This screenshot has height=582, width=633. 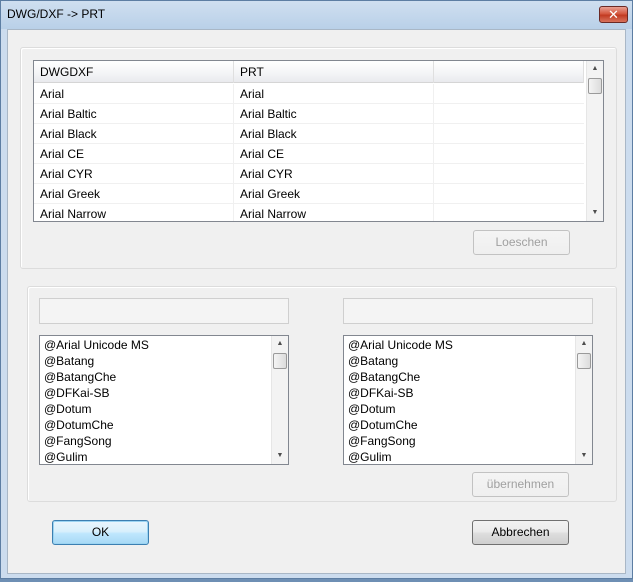 What do you see at coordinates (134, 134) in the screenshot?
I see `table-cell-dwgdxf: Arial Black` at bounding box center [134, 134].